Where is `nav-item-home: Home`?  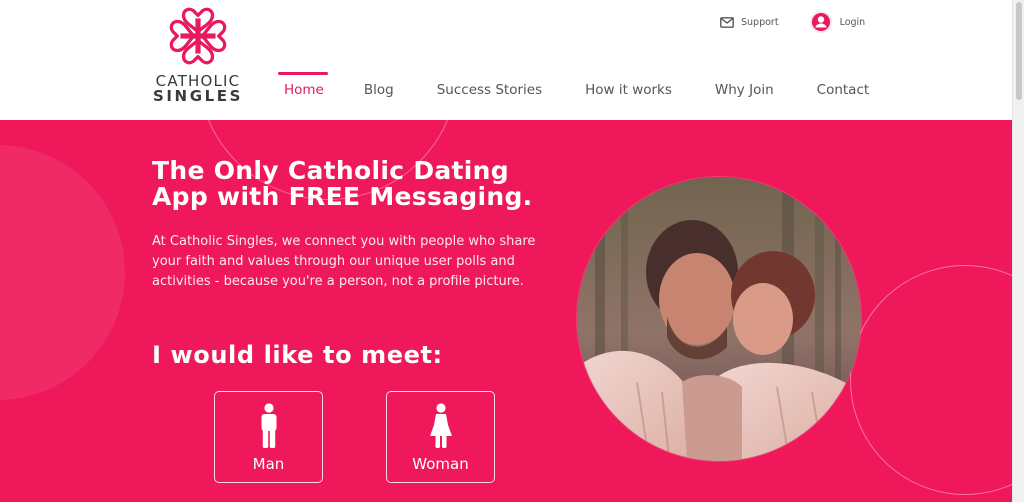 nav-item-home: Home is located at coordinates (303, 92).